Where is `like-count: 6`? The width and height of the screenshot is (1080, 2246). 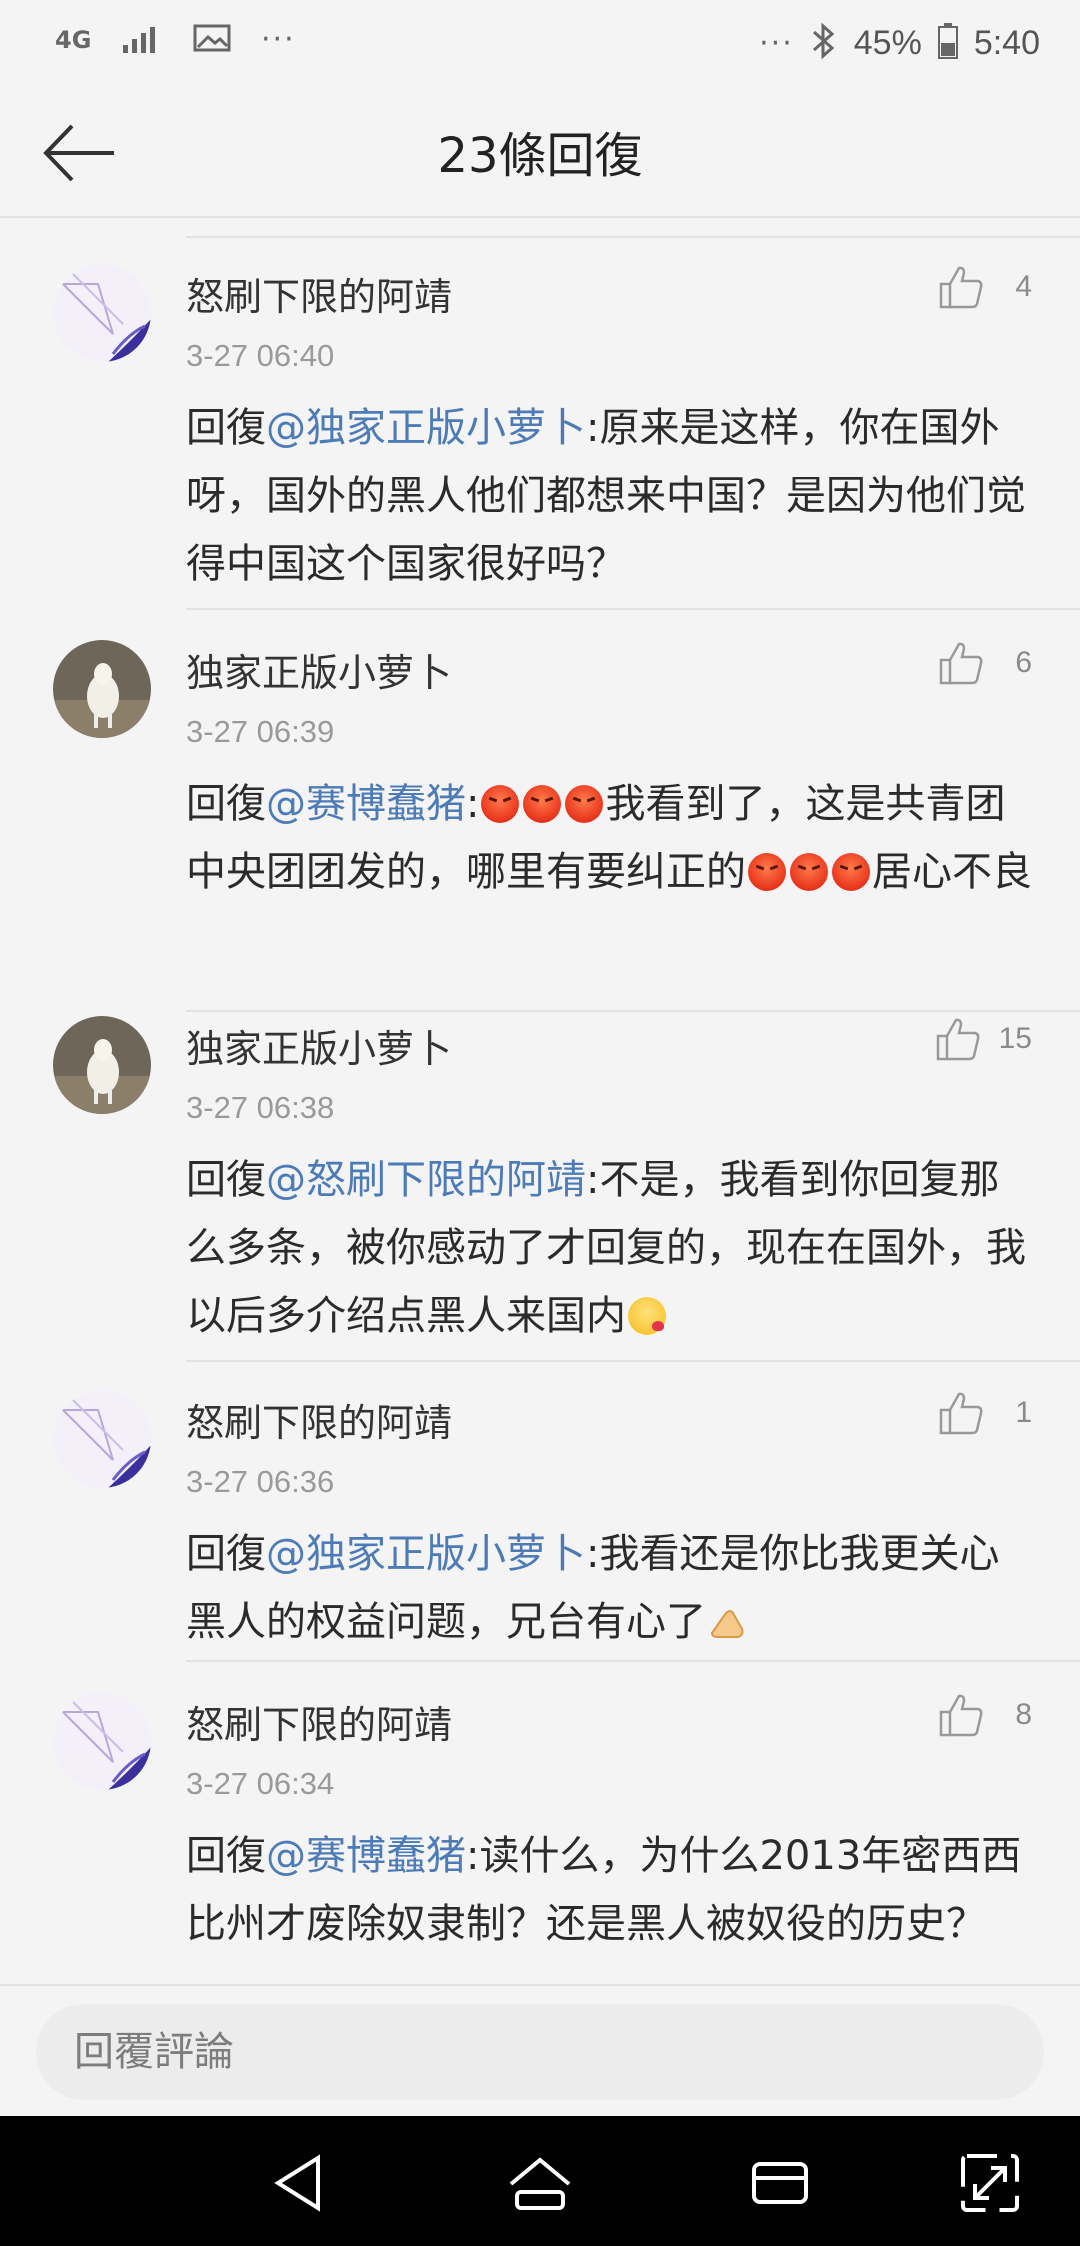 like-count: 6 is located at coordinates (1023, 662).